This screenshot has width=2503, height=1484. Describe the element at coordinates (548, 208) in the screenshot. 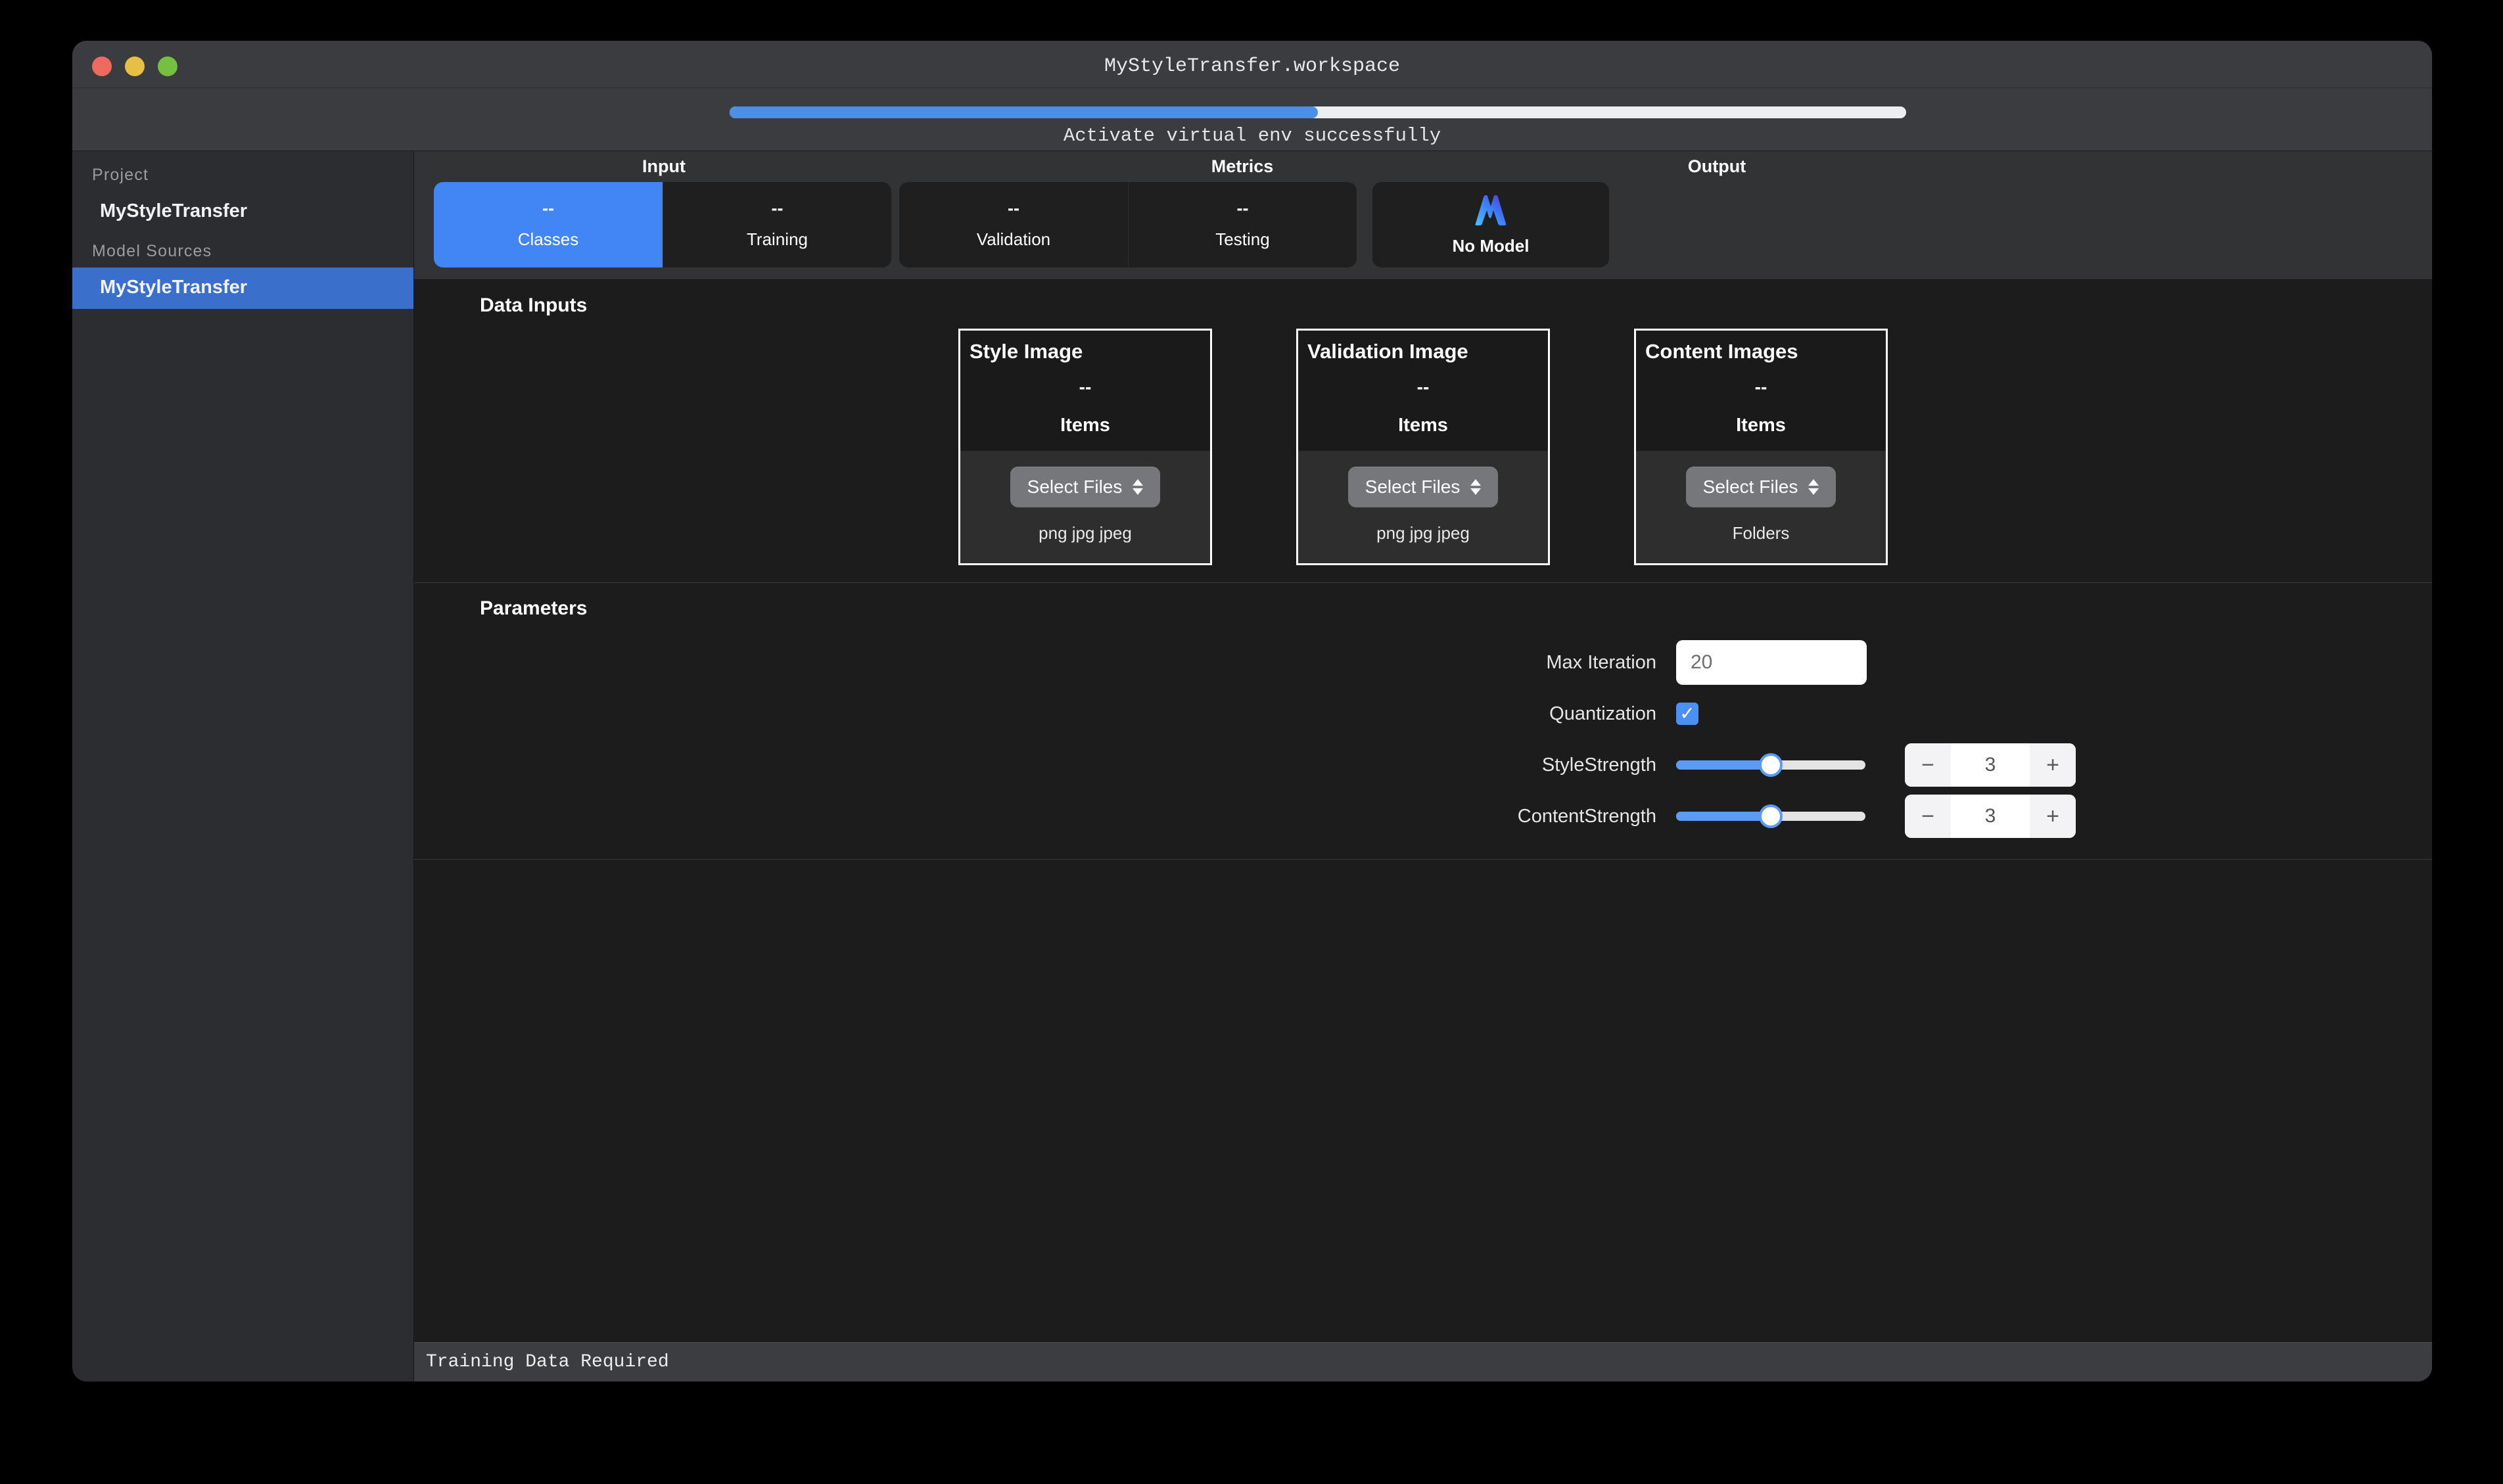

I see `tab-classes-value: --` at that location.